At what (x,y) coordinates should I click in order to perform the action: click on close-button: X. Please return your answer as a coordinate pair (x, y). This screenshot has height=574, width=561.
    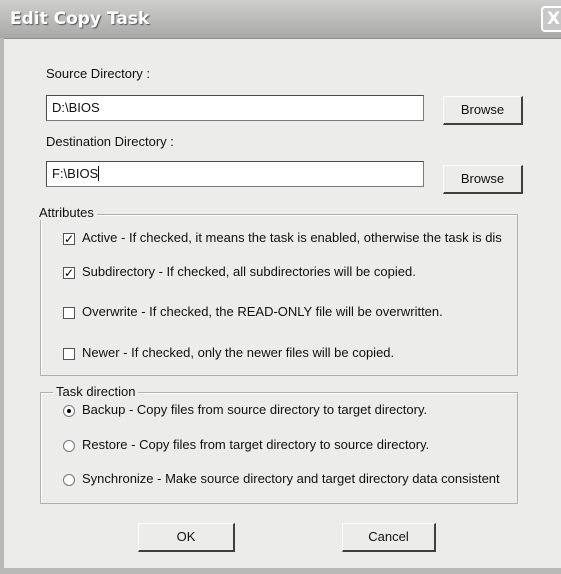
    Looking at the image, I should click on (551, 19).